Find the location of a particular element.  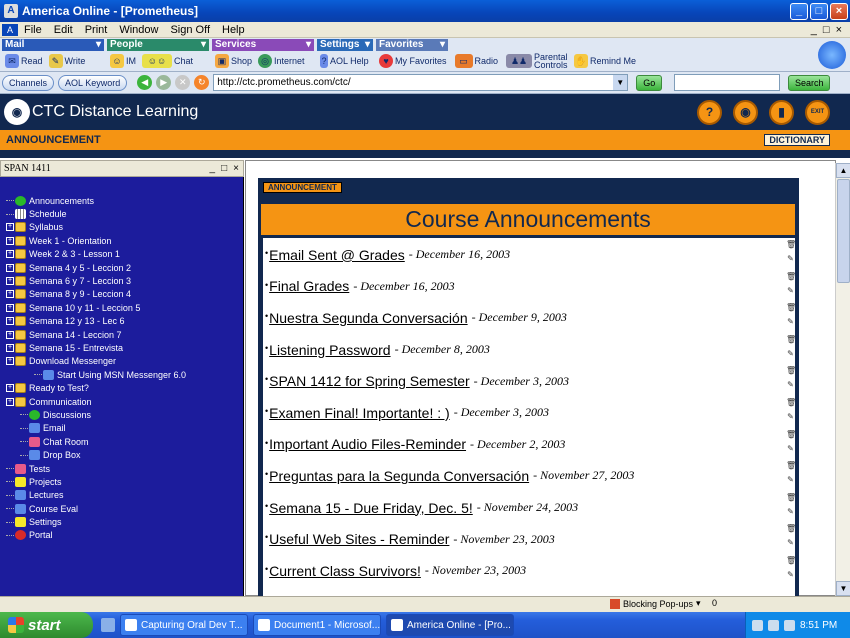

sidebar-item: + Week 1 - Orientation is located at coordinates (121, 240).